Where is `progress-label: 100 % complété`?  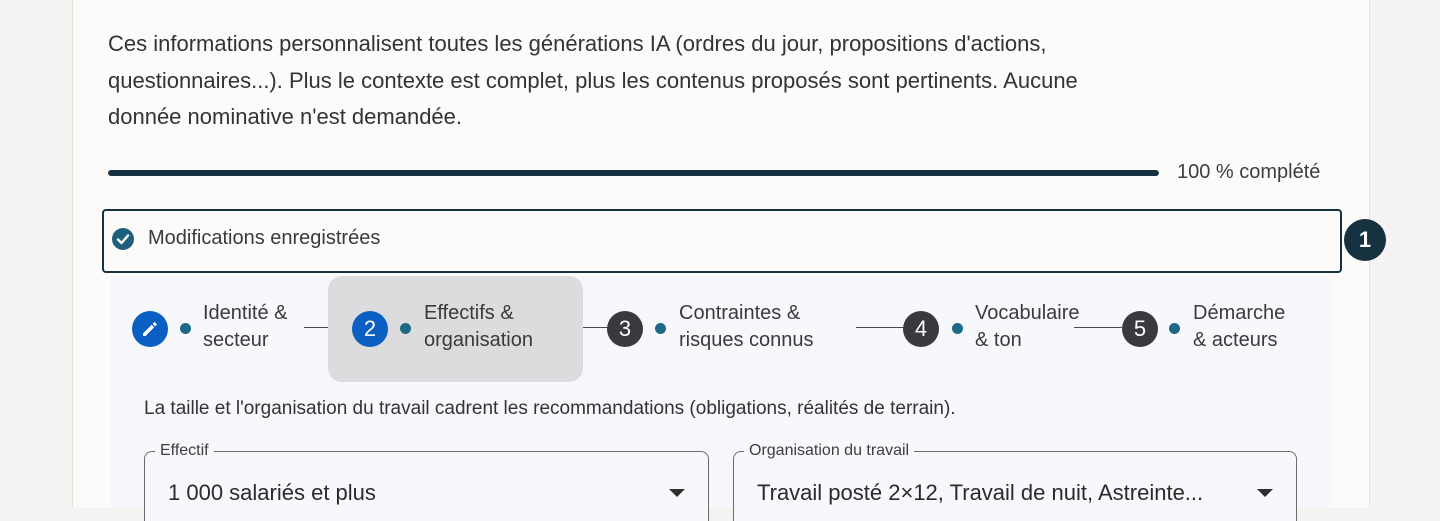 progress-label: 100 % complété is located at coordinates (1249, 172).